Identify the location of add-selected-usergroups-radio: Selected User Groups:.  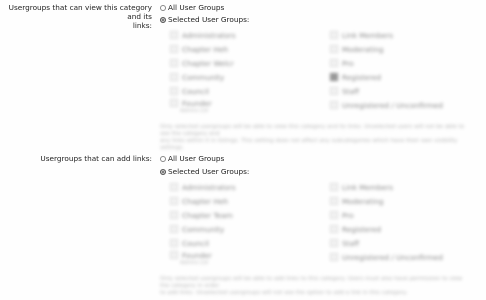
(204, 171).